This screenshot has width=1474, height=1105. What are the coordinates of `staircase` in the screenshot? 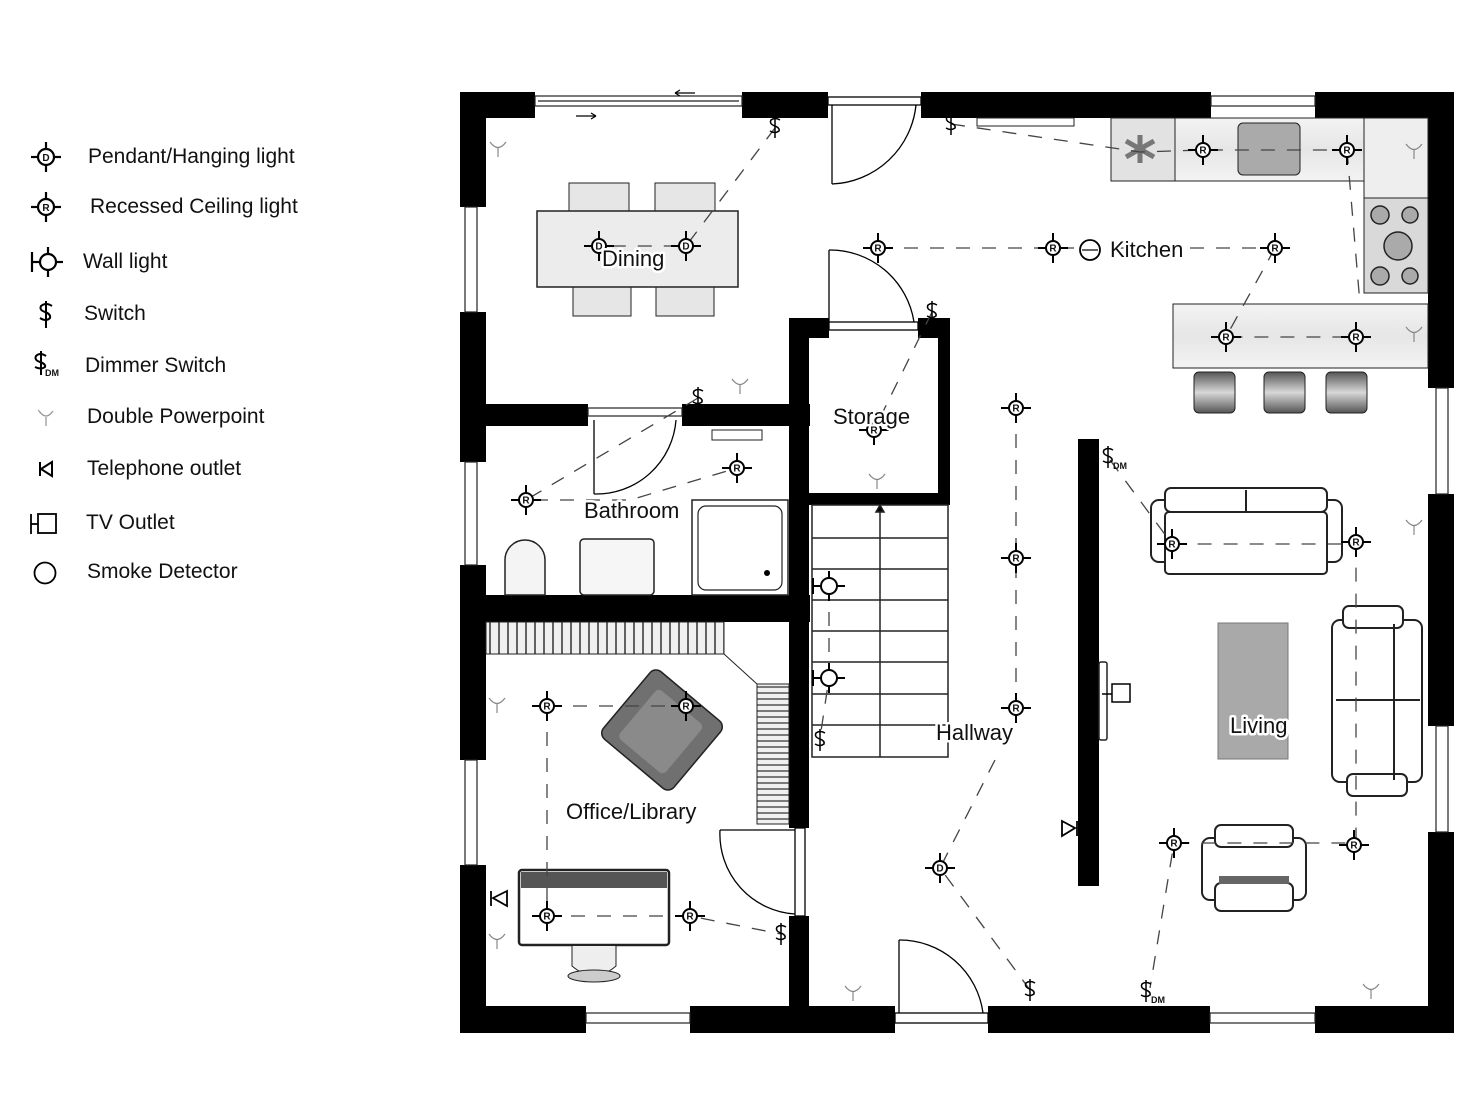 It's located at (880, 630).